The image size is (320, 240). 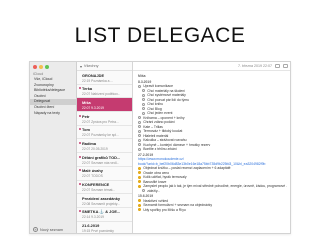 I want to click on note-list-item: SMETKA ⚓ & JOE... 22:14 9.3.2019, so click(x=104, y=215).